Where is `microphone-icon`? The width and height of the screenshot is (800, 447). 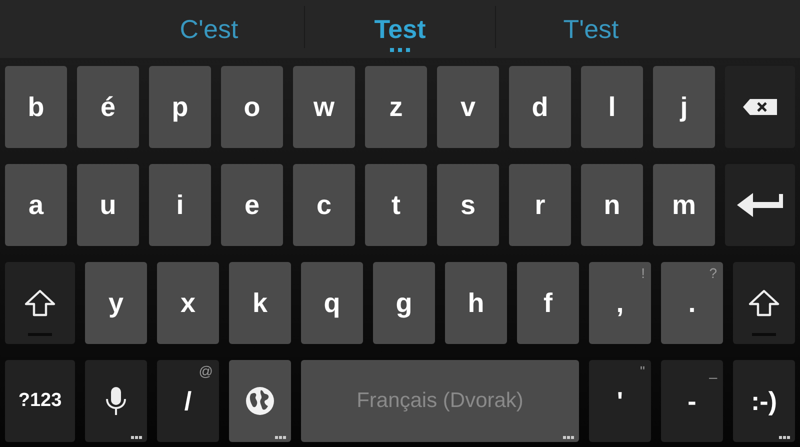
microphone-icon is located at coordinates (116, 401).